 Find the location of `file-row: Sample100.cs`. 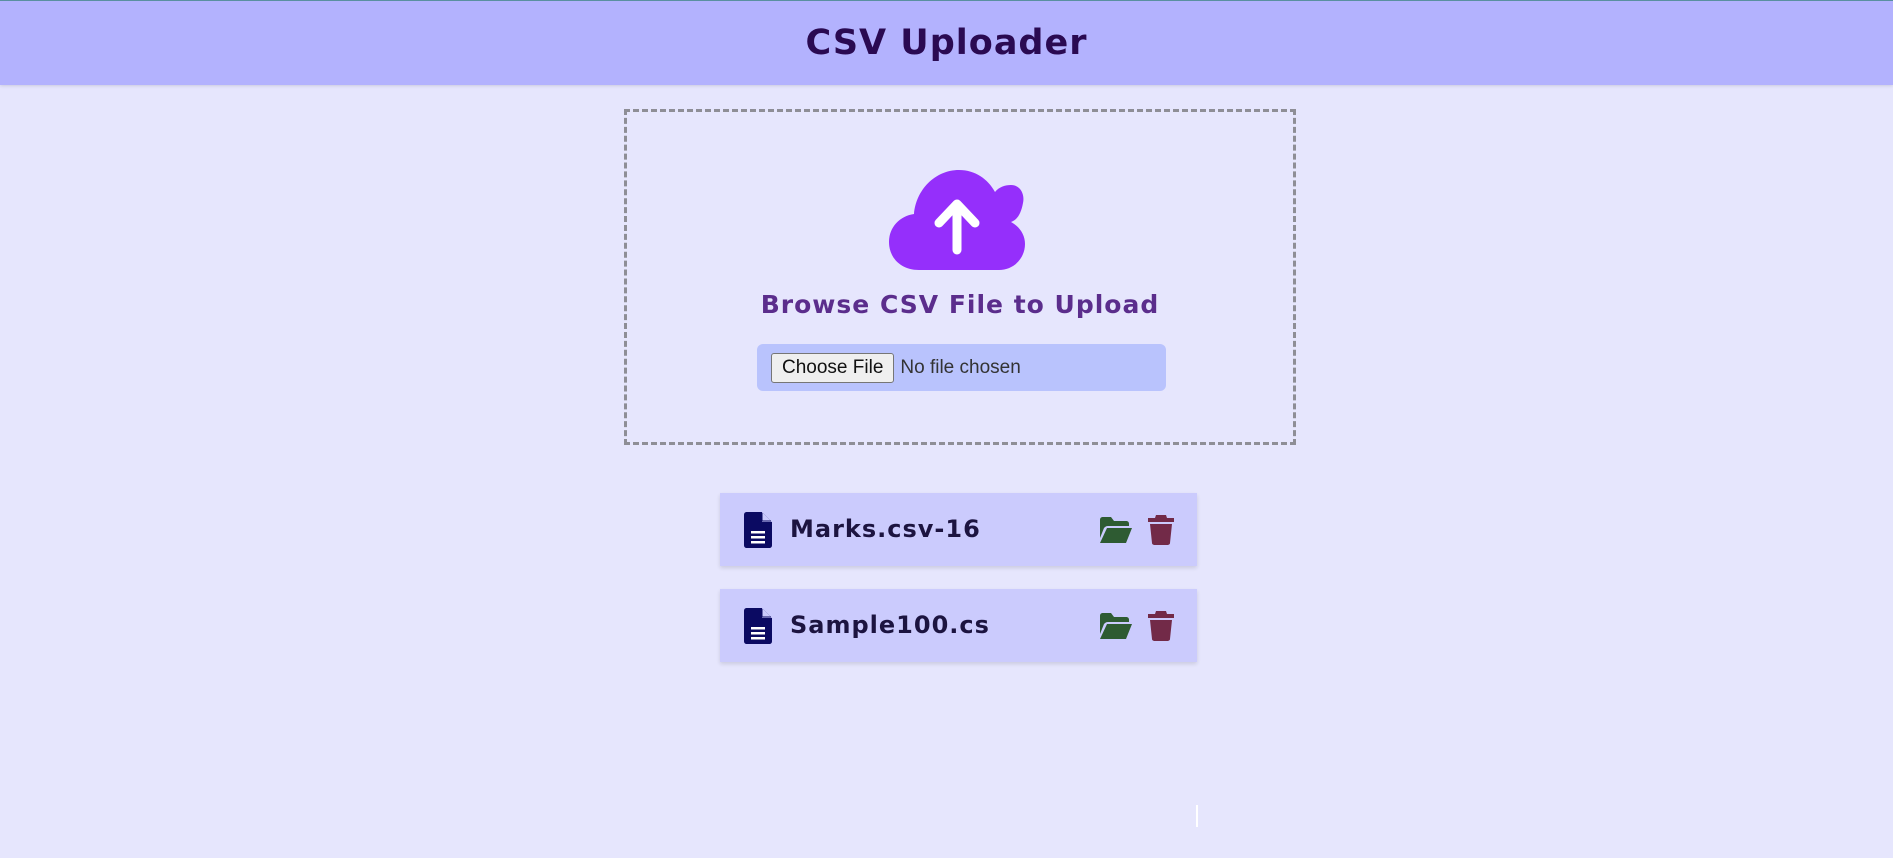

file-row: Sample100.cs is located at coordinates (958, 625).